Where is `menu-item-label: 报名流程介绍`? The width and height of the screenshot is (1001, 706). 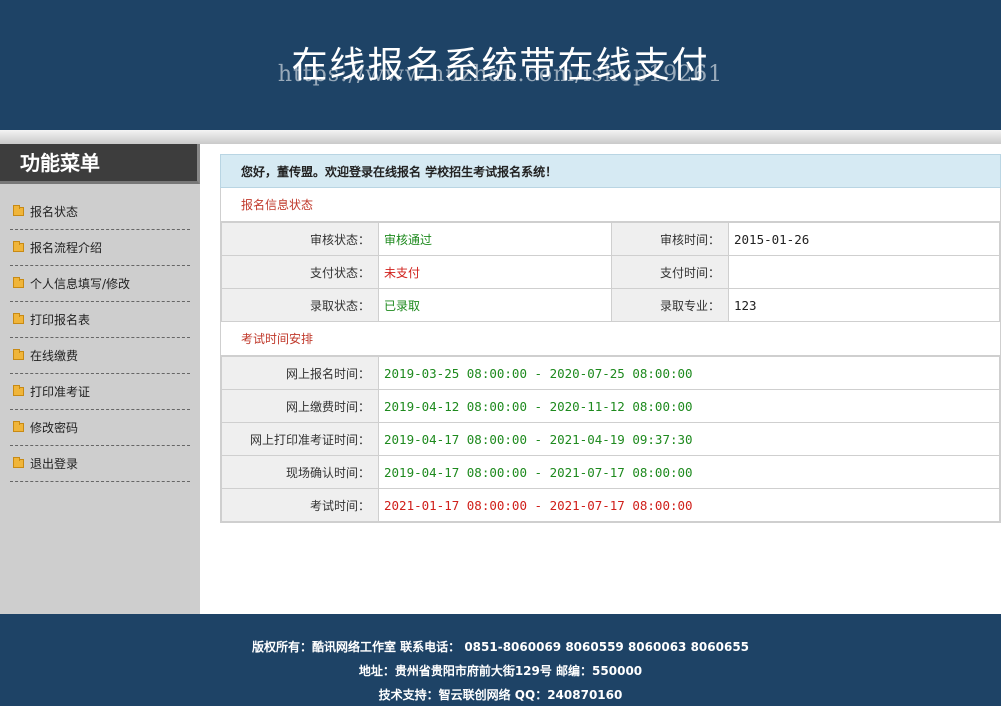 menu-item-label: 报名流程介绍 is located at coordinates (66, 248).